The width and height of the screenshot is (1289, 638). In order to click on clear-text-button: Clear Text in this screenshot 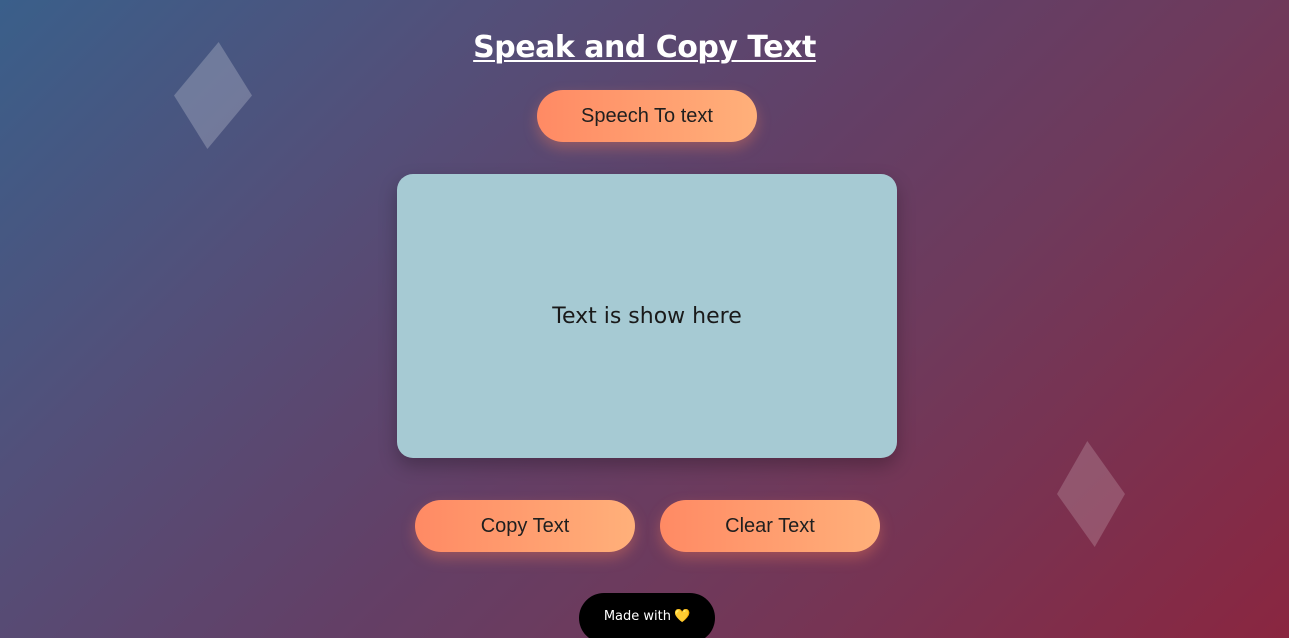, I will do `click(770, 526)`.